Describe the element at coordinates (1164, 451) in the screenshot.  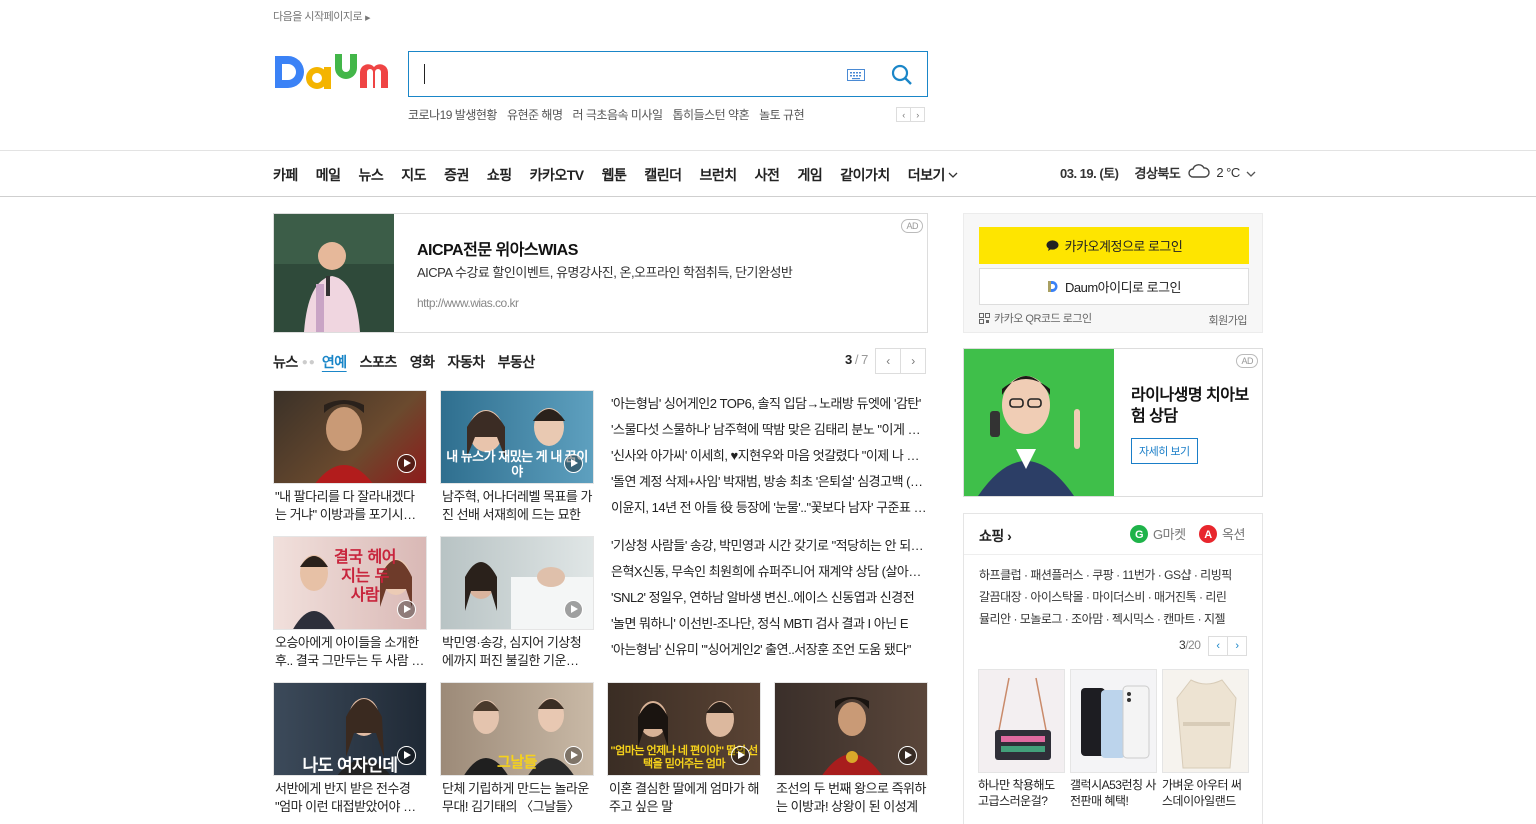
I see `ad-detail-button: 자세히 보기` at that location.